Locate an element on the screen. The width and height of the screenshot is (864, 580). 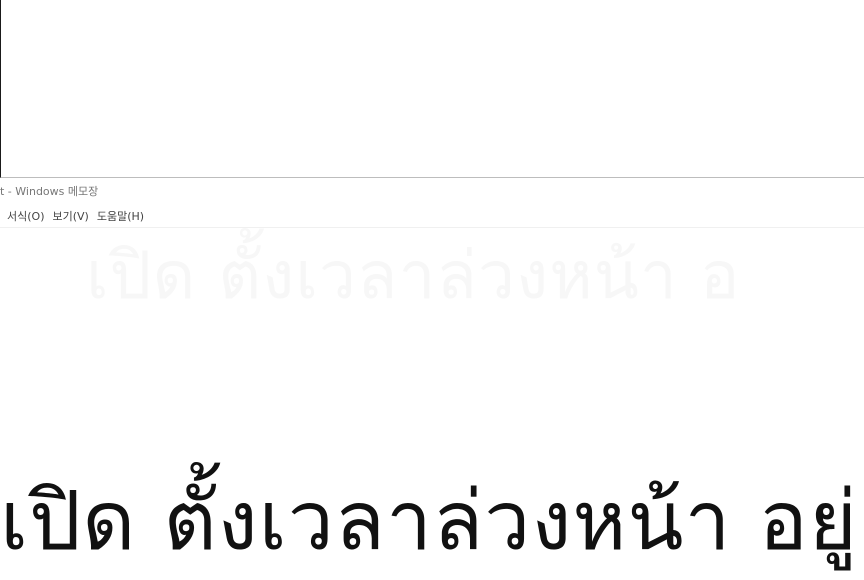
menu-bar: 서식(O) 보기(V) 도움말(H) is located at coordinates (432, 217).